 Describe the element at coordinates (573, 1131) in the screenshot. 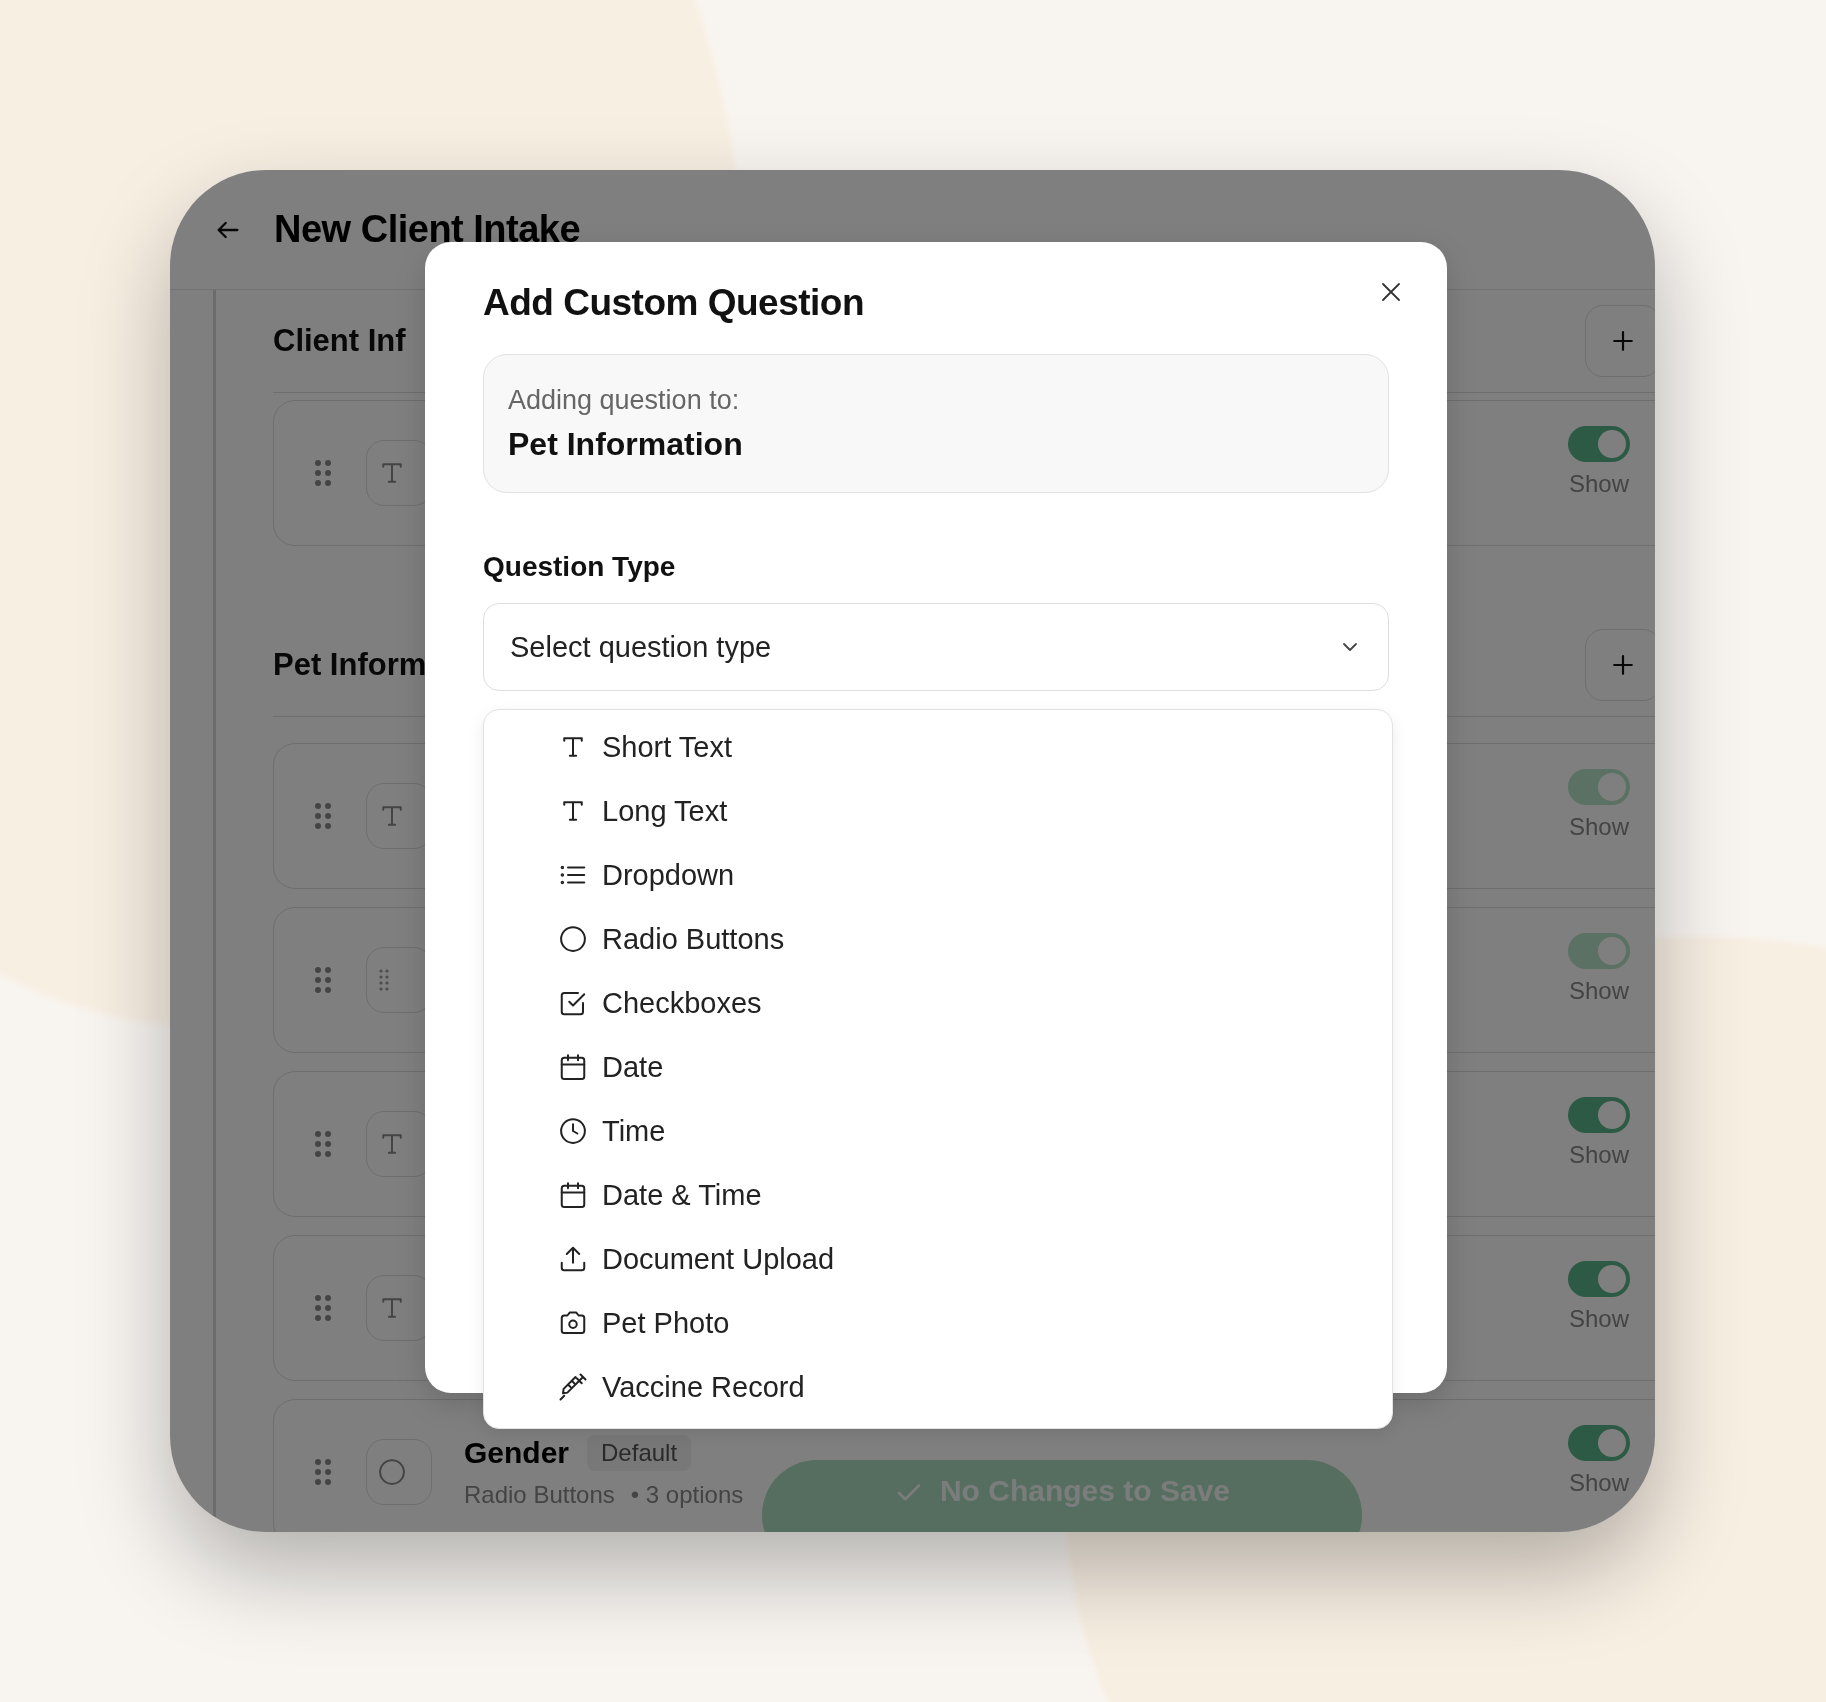

I see `clock-icon` at that location.